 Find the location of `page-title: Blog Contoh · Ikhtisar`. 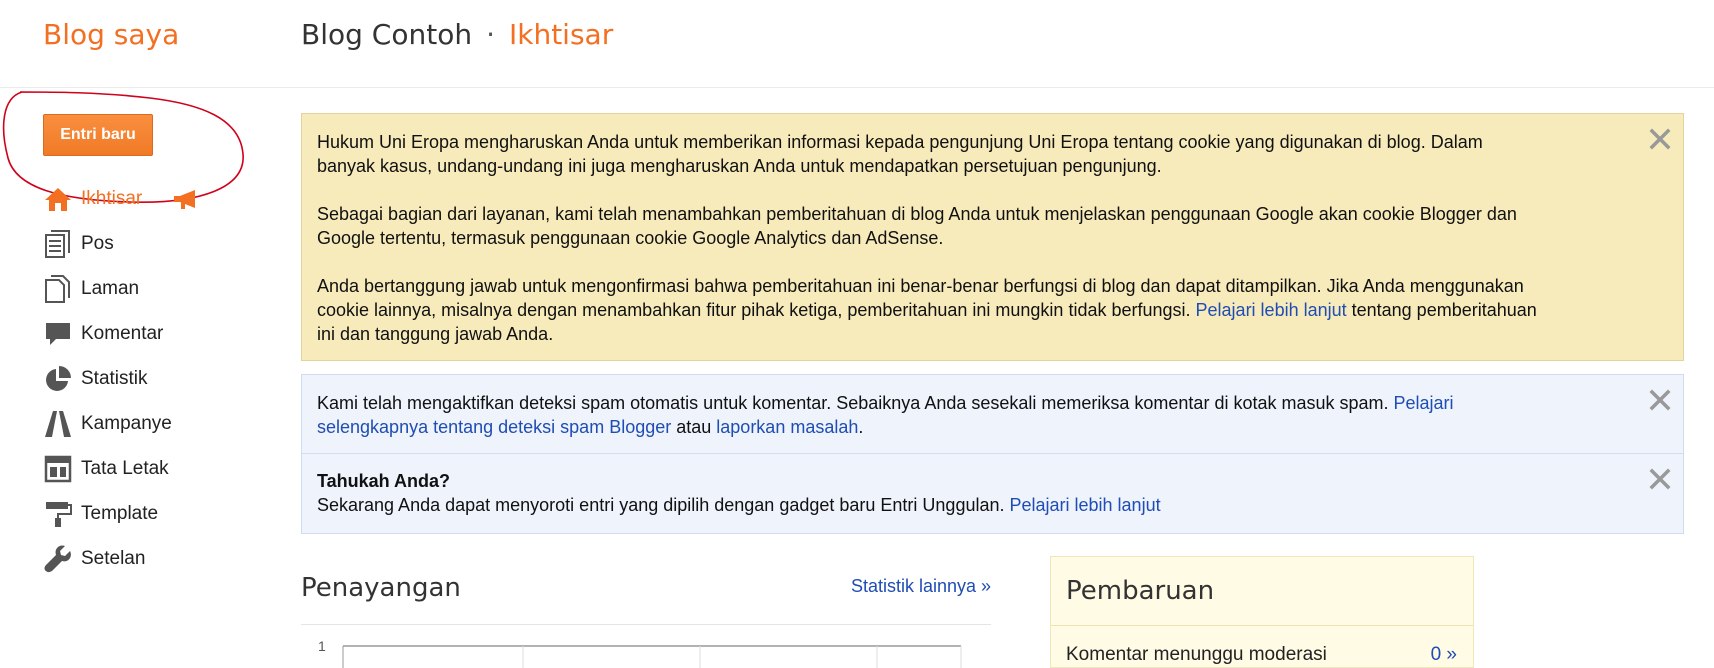

page-title: Blog Contoh · Ikhtisar is located at coordinates (457, 34).